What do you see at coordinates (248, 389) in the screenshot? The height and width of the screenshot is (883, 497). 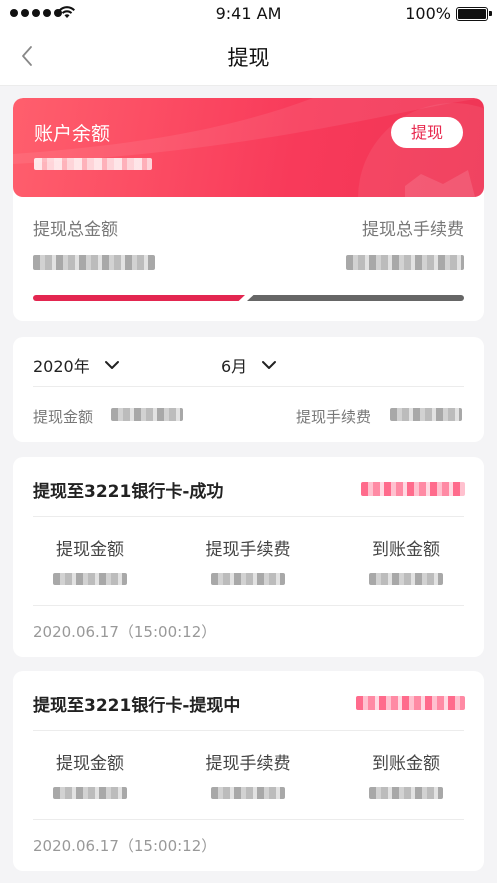 I see `filter-card: 2020年 6月 提现金额 提现手续费` at bounding box center [248, 389].